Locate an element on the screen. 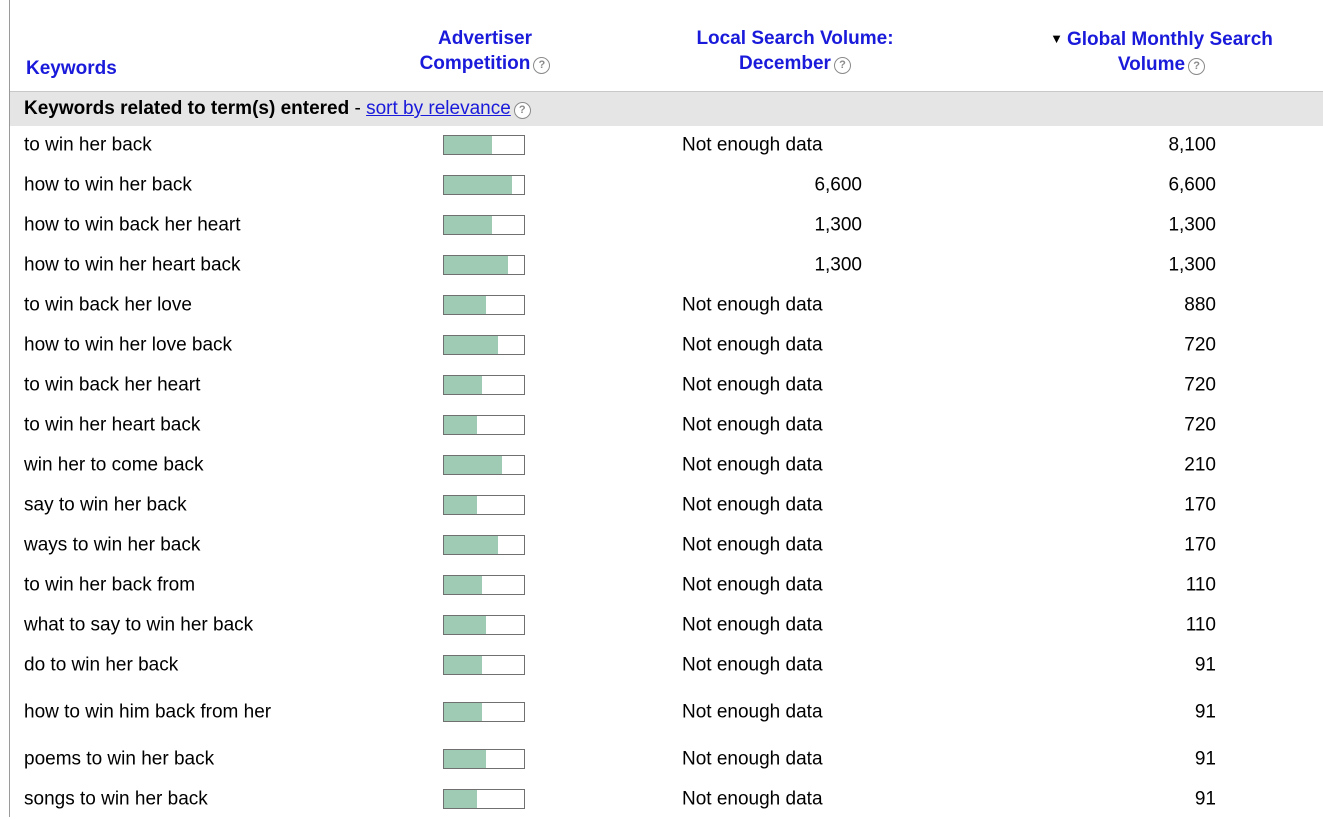  competition-header-line2: Competition is located at coordinates (475, 63).